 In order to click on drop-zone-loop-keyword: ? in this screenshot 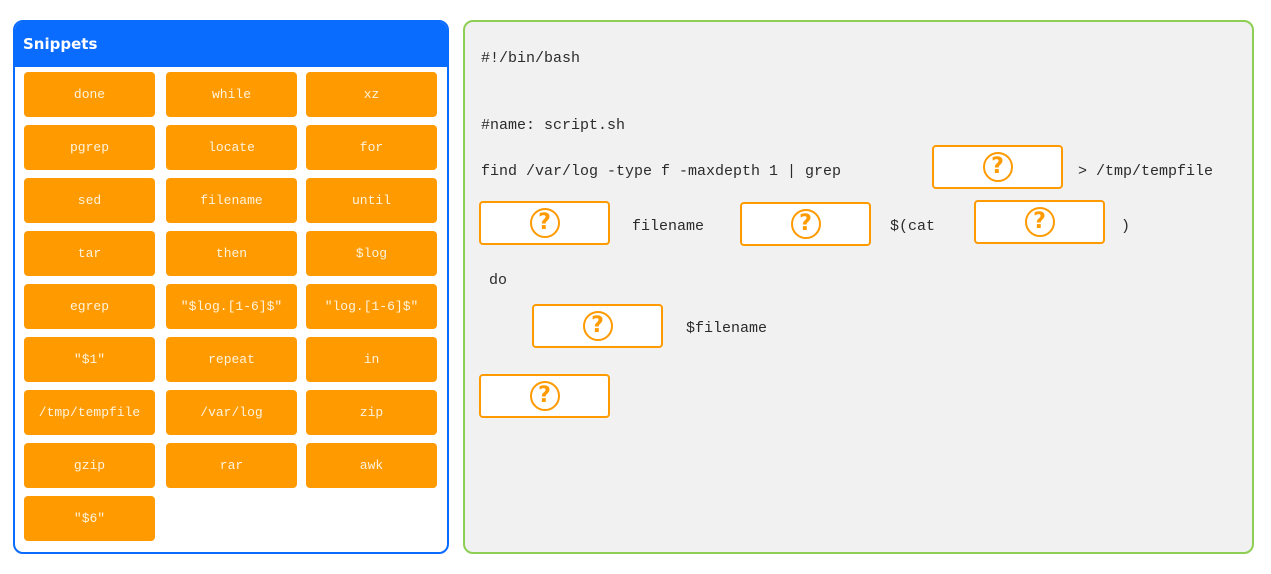, I will do `click(544, 223)`.